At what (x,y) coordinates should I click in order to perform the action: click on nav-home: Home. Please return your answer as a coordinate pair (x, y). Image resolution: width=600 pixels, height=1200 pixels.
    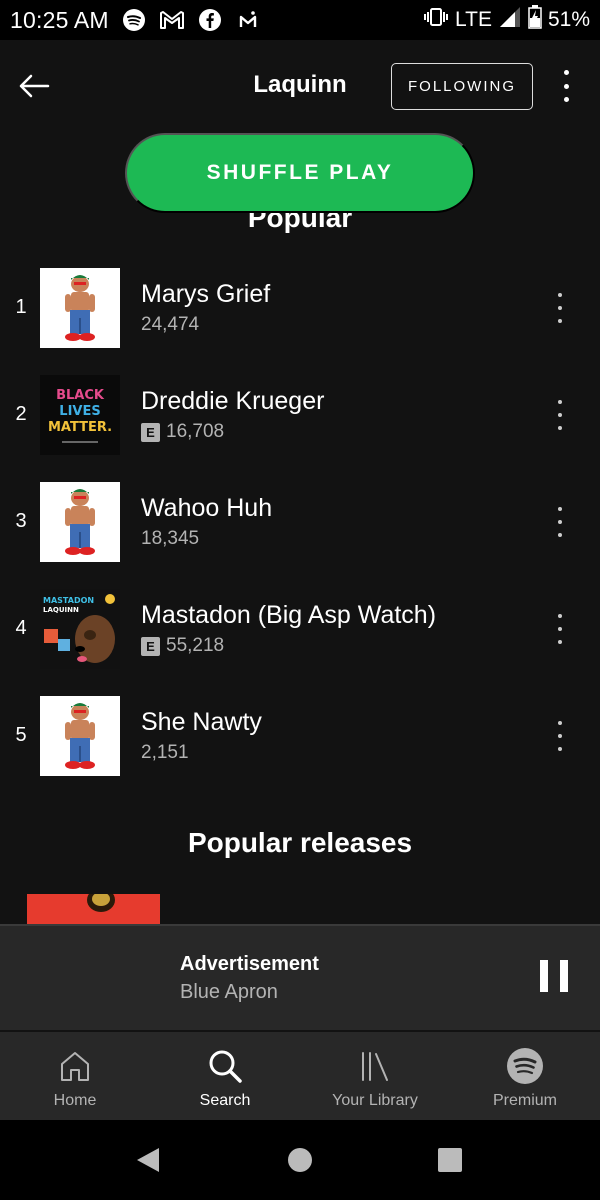
    Looking at the image, I should click on (75, 1076).